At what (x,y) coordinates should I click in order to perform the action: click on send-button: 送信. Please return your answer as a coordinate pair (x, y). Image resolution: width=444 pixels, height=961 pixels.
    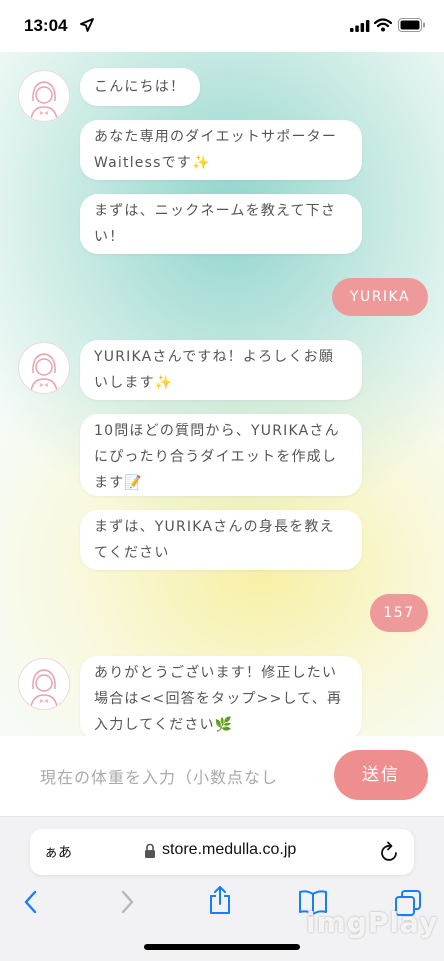
    Looking at the image, I should click on (381, 775).